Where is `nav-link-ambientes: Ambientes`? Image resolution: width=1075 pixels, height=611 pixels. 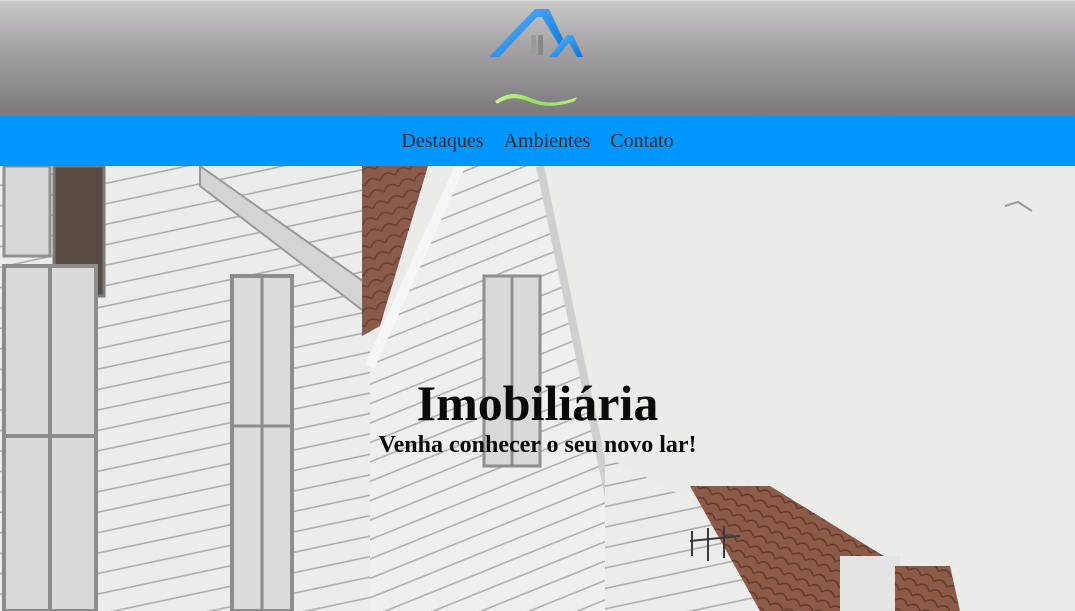
nav-link-ambientes: Ambientes is located at coordinates (547, 141).